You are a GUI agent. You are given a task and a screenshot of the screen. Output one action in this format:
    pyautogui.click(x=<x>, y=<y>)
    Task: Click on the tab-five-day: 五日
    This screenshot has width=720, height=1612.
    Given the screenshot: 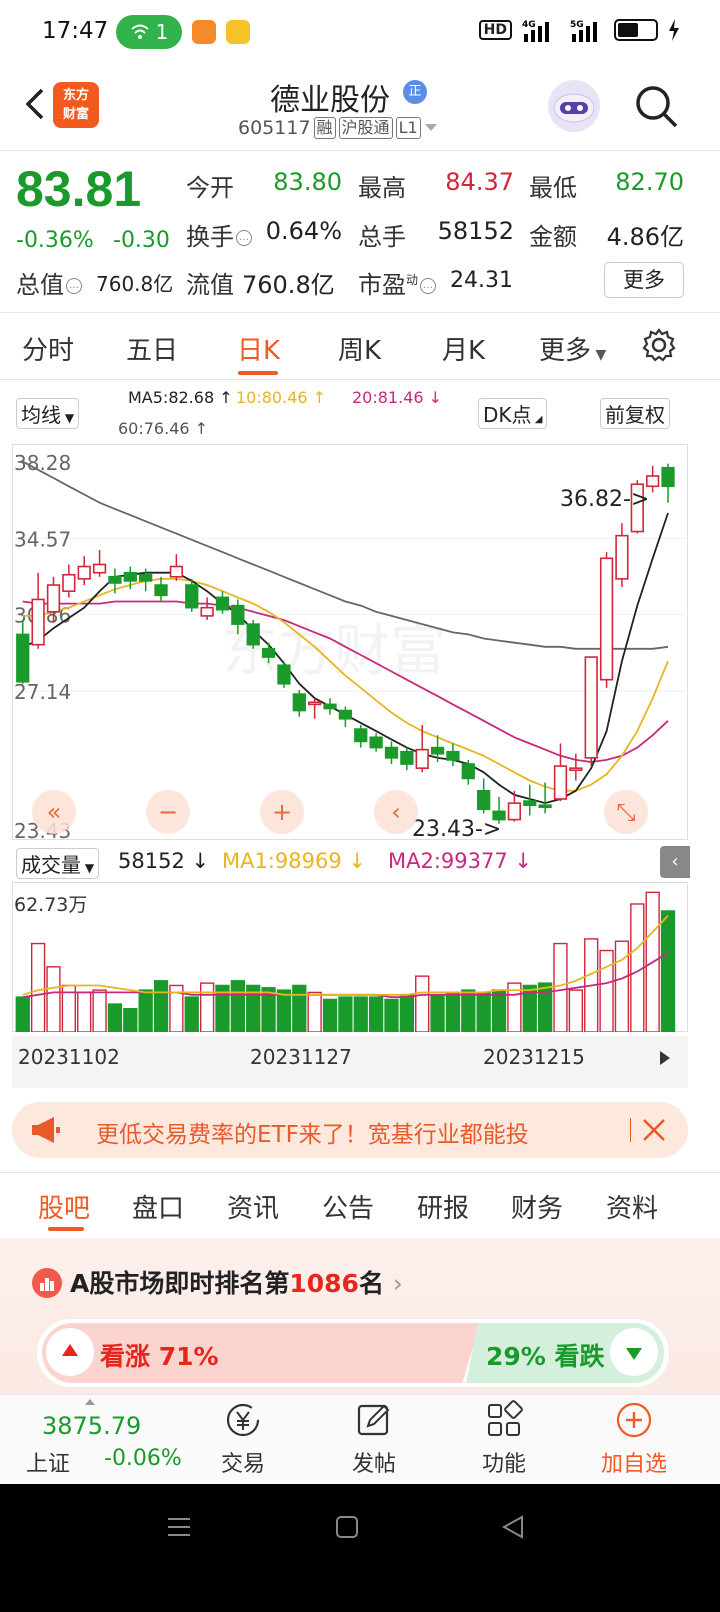 What is the action you would take?
    pyautogui.click(x=152, y=348)
    